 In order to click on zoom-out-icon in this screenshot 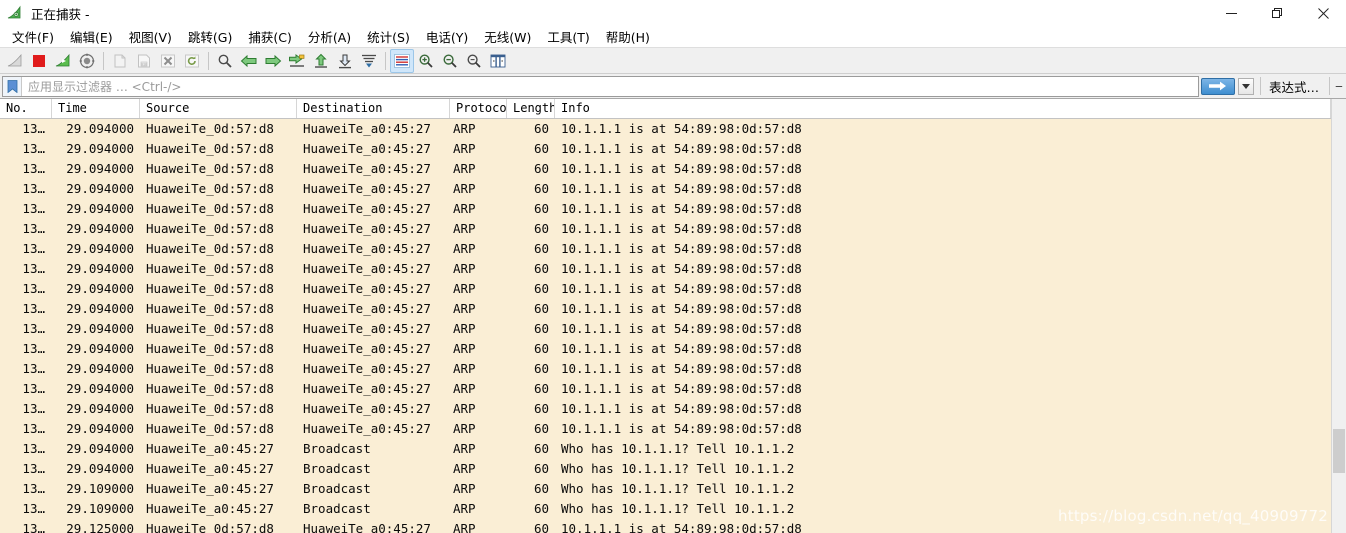, I will do `click(450, 61)`.